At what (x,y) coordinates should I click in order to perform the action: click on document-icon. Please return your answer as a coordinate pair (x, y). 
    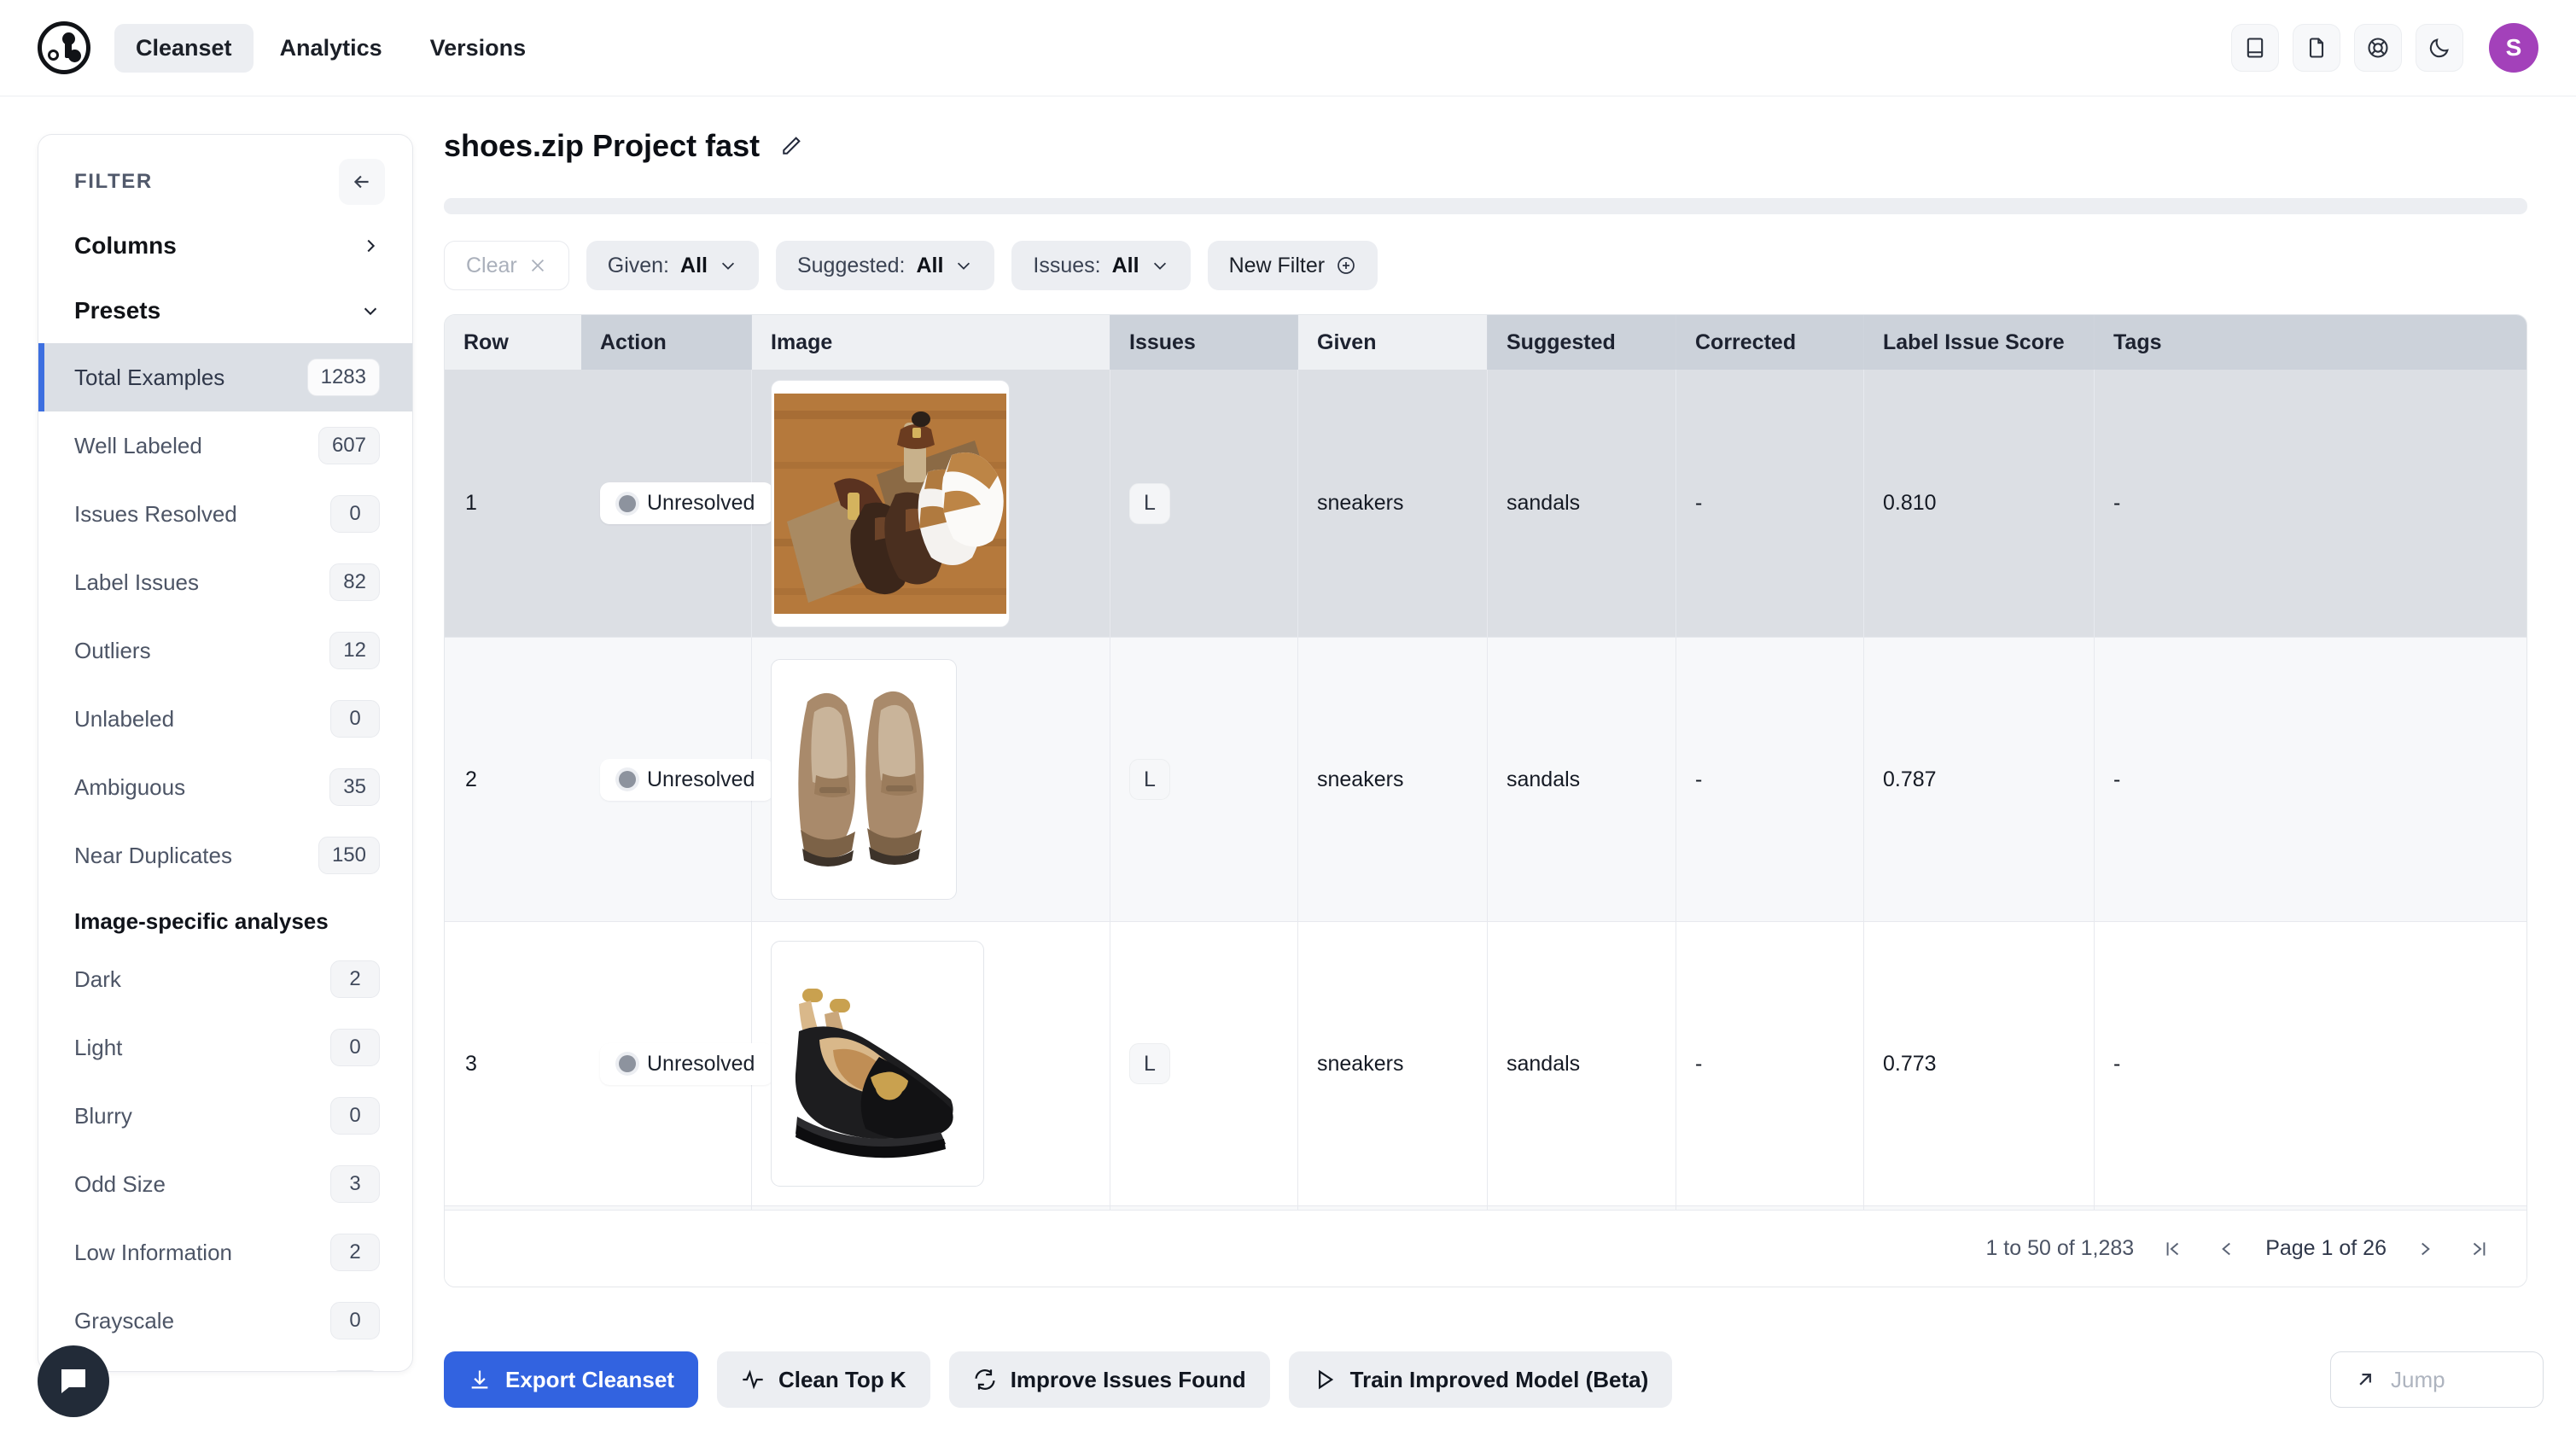
    Looking at the image, I should click on (2316, 48).